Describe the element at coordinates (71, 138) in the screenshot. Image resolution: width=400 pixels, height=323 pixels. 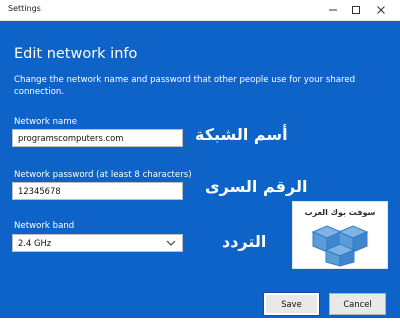
I see `network-name-value: programscomputers.com` at that location.